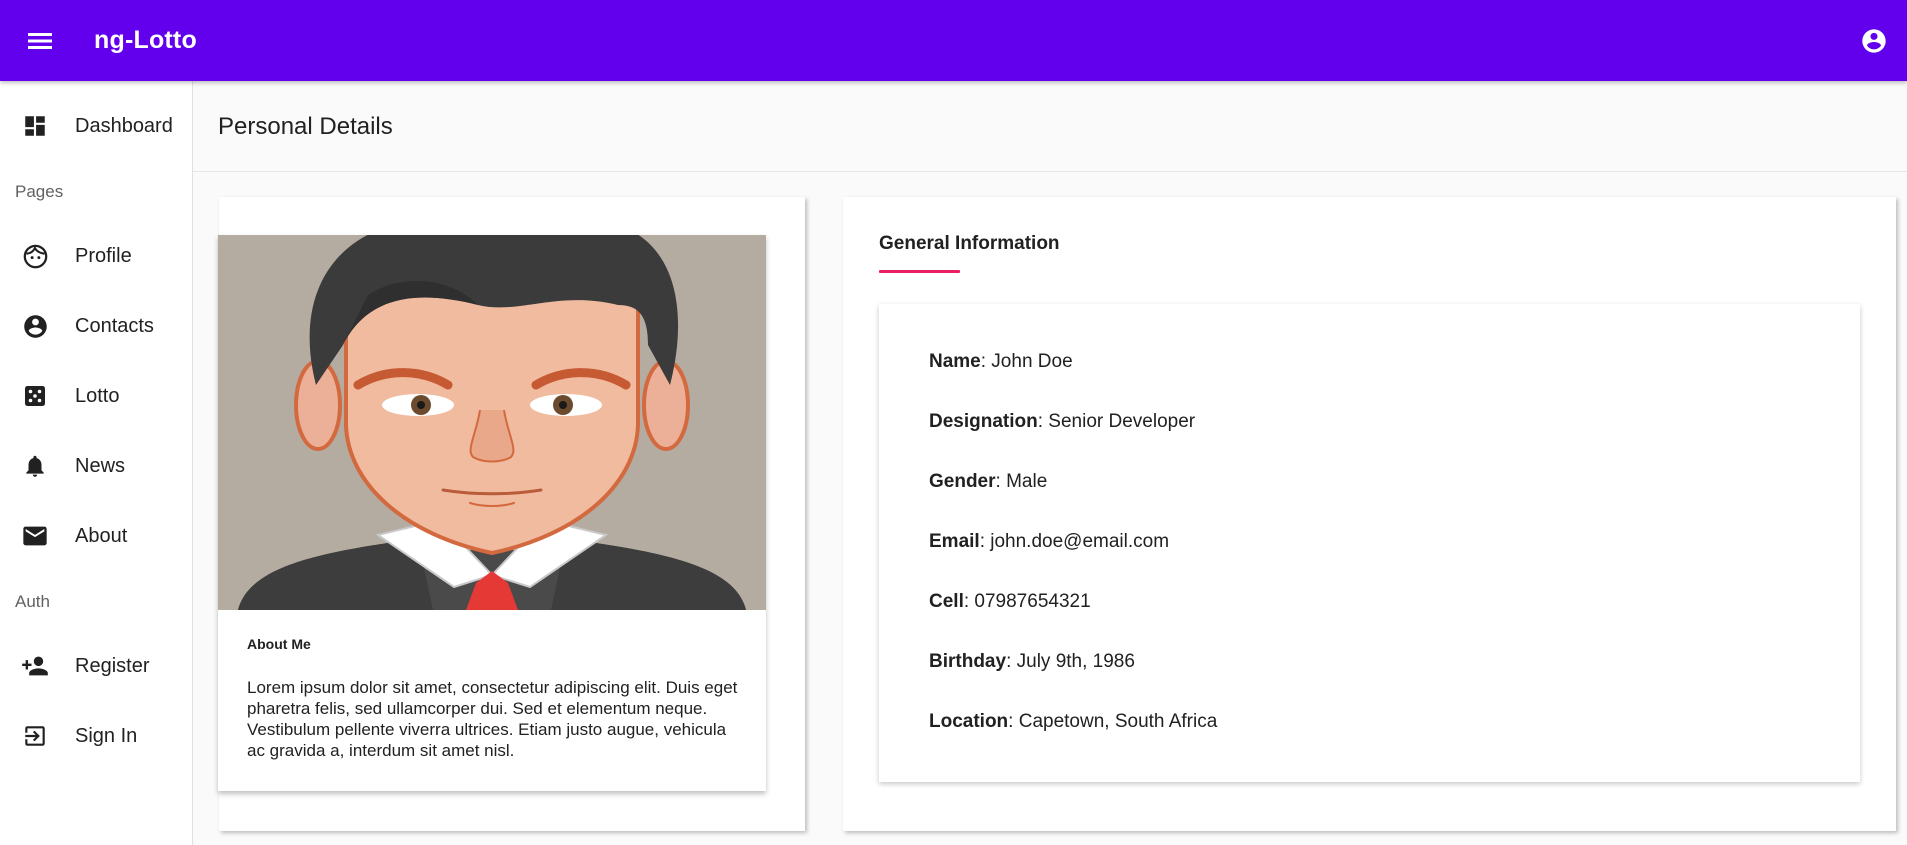 Image resolution: width=1907 pixels, height=845 pixels. What do you see at coordinates (1027, 601) in the screenshot?
I see `field-value: : 07987654321` at bounding box center [1027, 601].